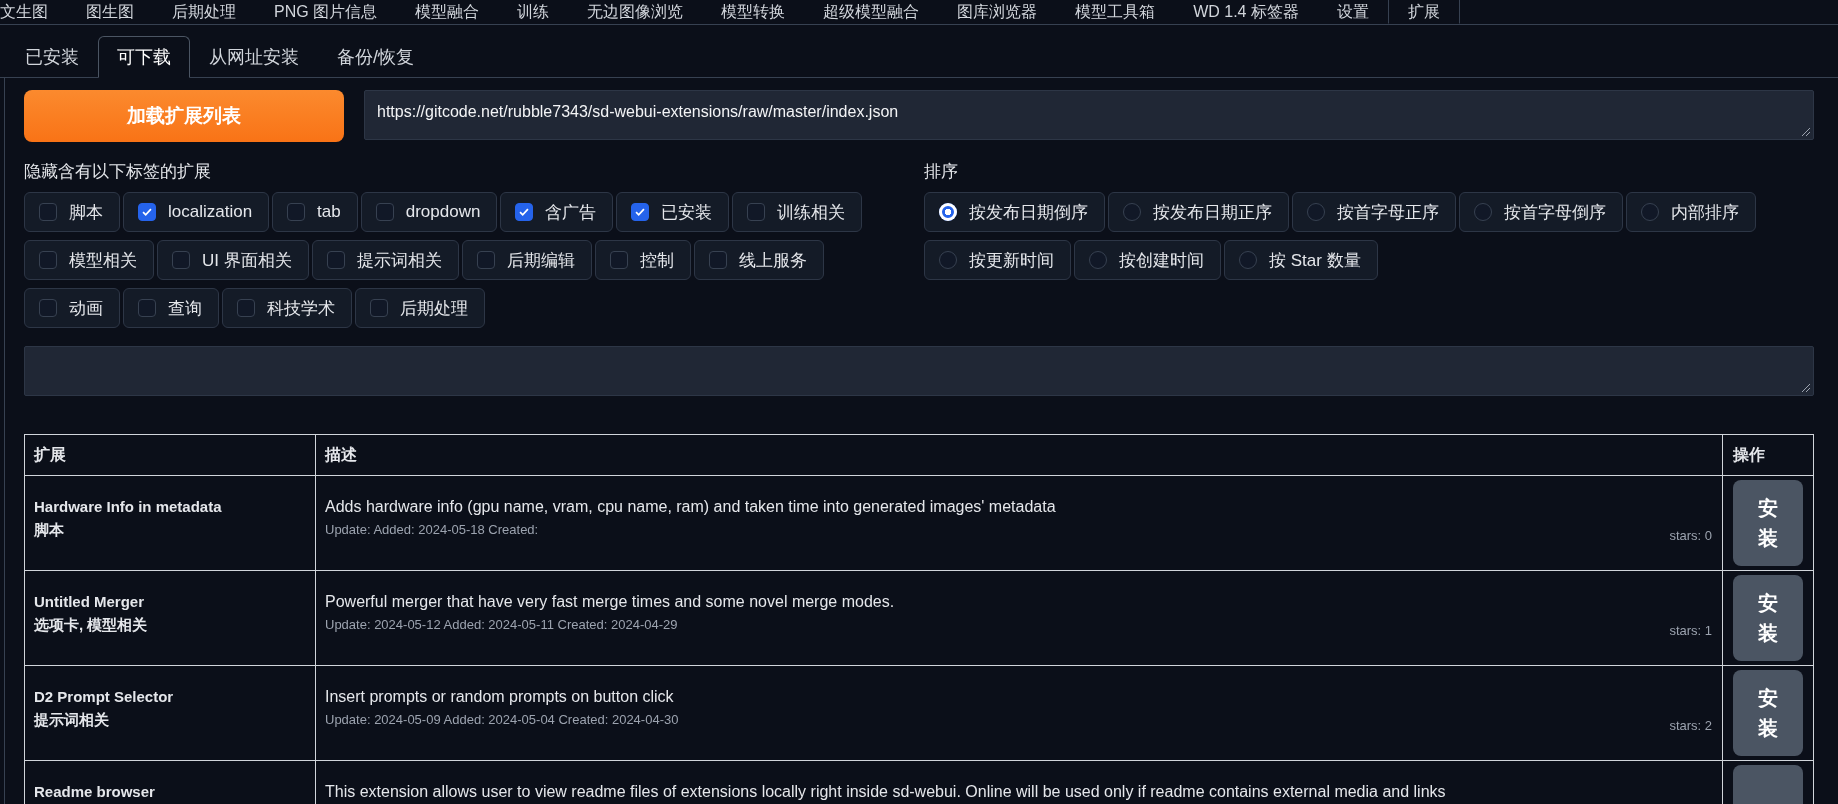 This screenshot has height=804, width=1838. What do you see at coordinates (1690, 535) in the screenshot?
I see `star-count: stars: 0` at bounding box center [1690, 535].